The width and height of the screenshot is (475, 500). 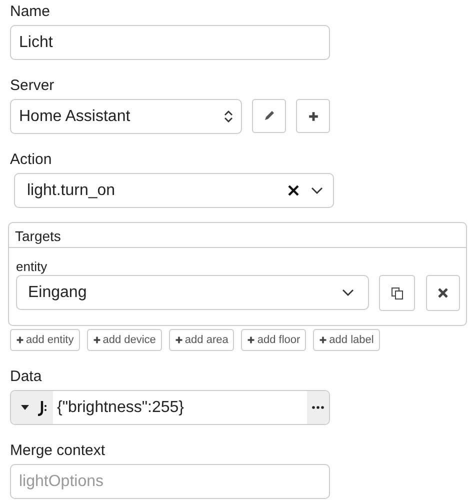 I want to click on action-select: light.turn_on, so click(x=174, y=190).